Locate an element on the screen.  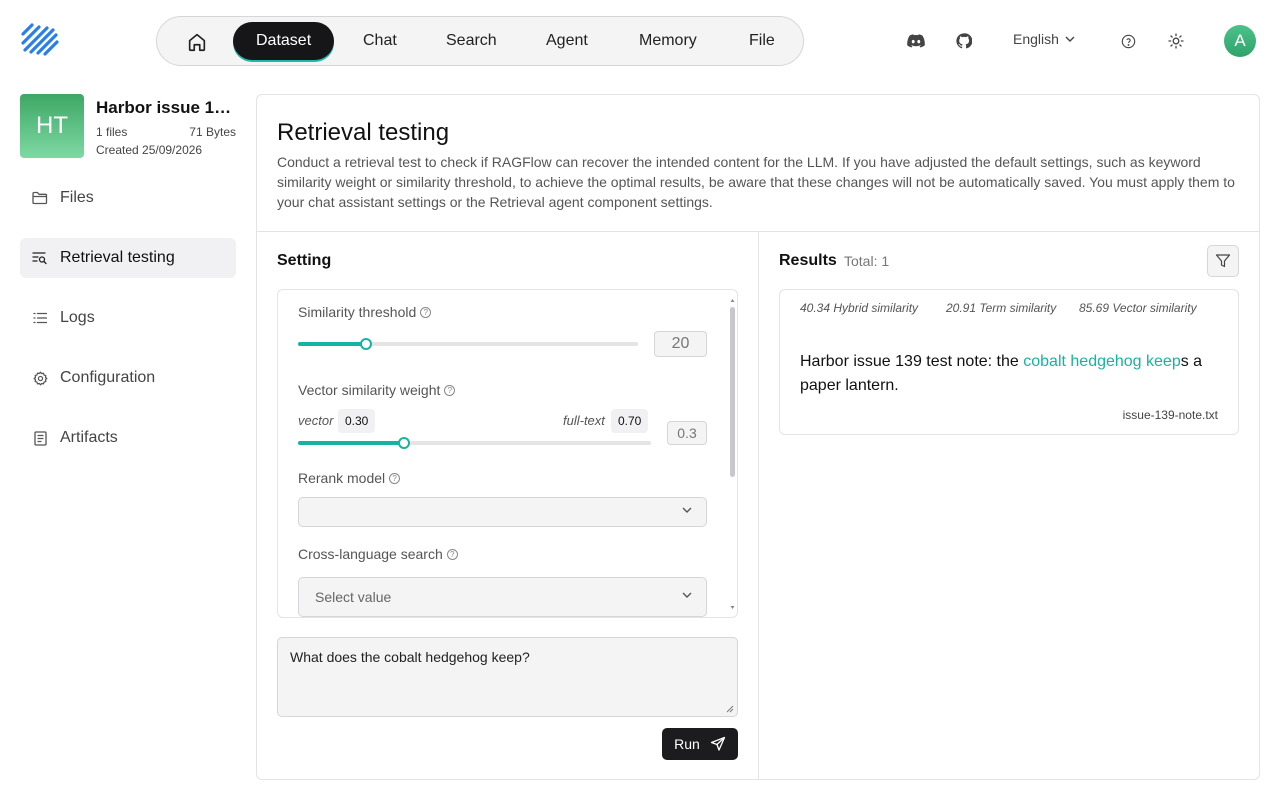
vector-weight-slider is located at coordinates (474, 443).